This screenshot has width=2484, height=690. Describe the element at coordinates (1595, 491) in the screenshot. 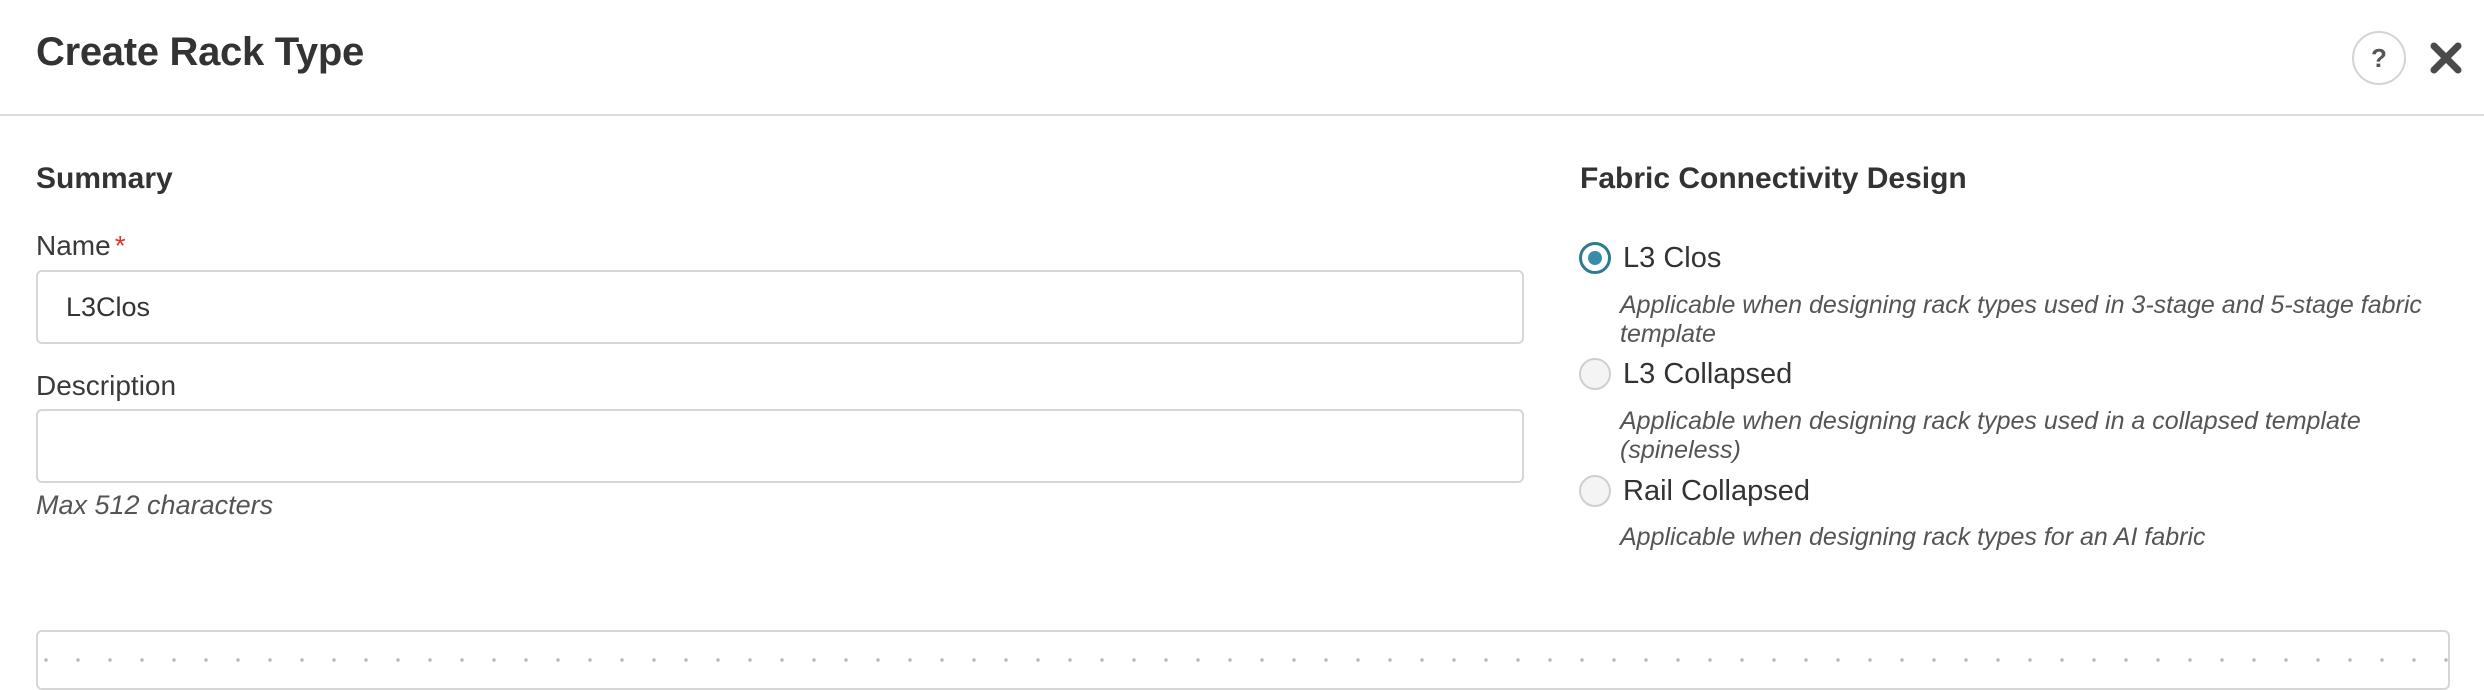

I see `radio-button-rail-collapsed` at that location.